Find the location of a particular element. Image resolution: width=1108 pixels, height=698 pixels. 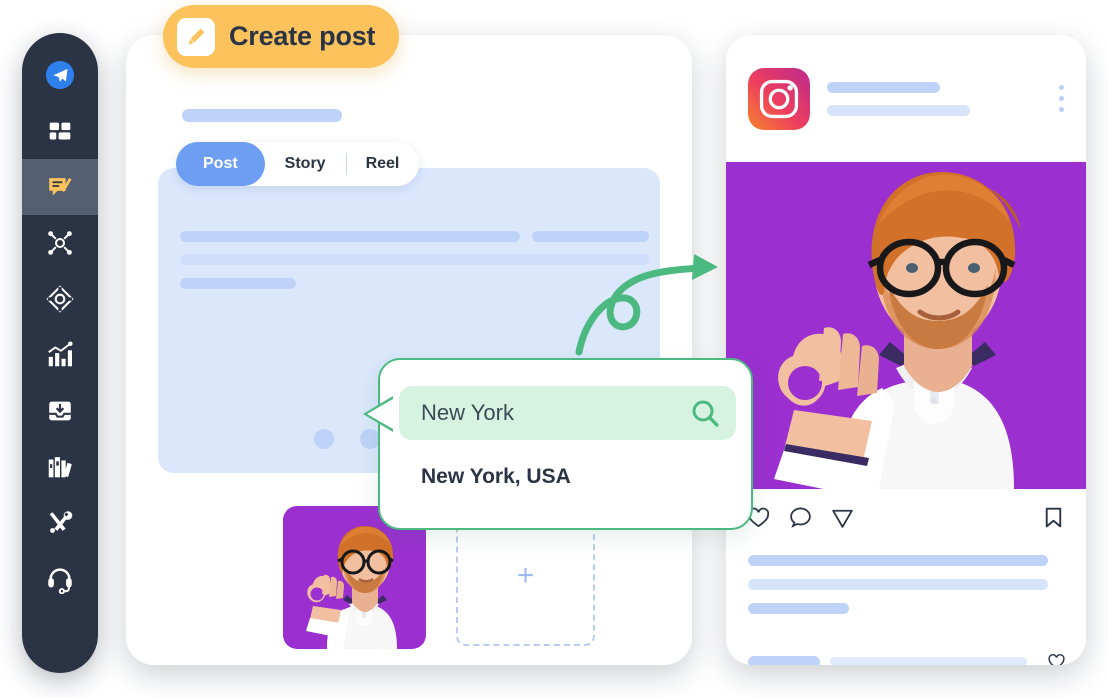

comment-like-heart-icon is located at coordinates (1056, 658).